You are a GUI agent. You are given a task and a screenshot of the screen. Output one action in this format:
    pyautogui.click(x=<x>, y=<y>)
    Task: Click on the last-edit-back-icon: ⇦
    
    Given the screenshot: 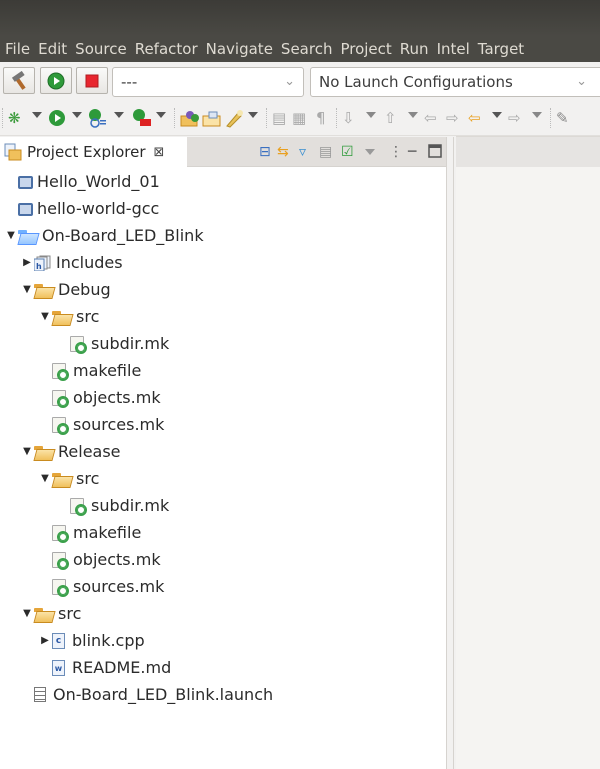 What is the action you would take?
    pyautogui.click(x=430, y=118)
    